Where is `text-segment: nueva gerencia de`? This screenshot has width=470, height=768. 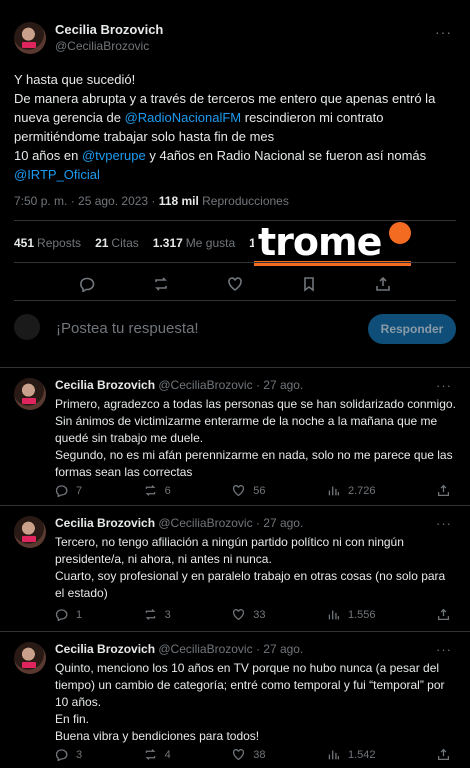 text-segment: nueva gerencia de is located at coordinates (69, 117).